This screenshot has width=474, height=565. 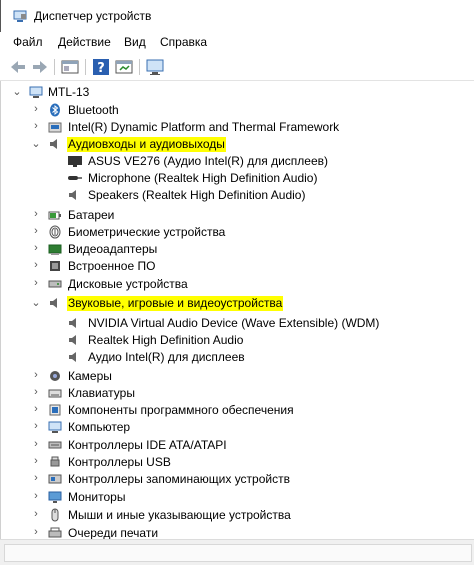 What do you see at coordinates (237, 462) in the screenshot?
I see `tree-category: › Контроллеры USB` at bounding box center [237, 462].